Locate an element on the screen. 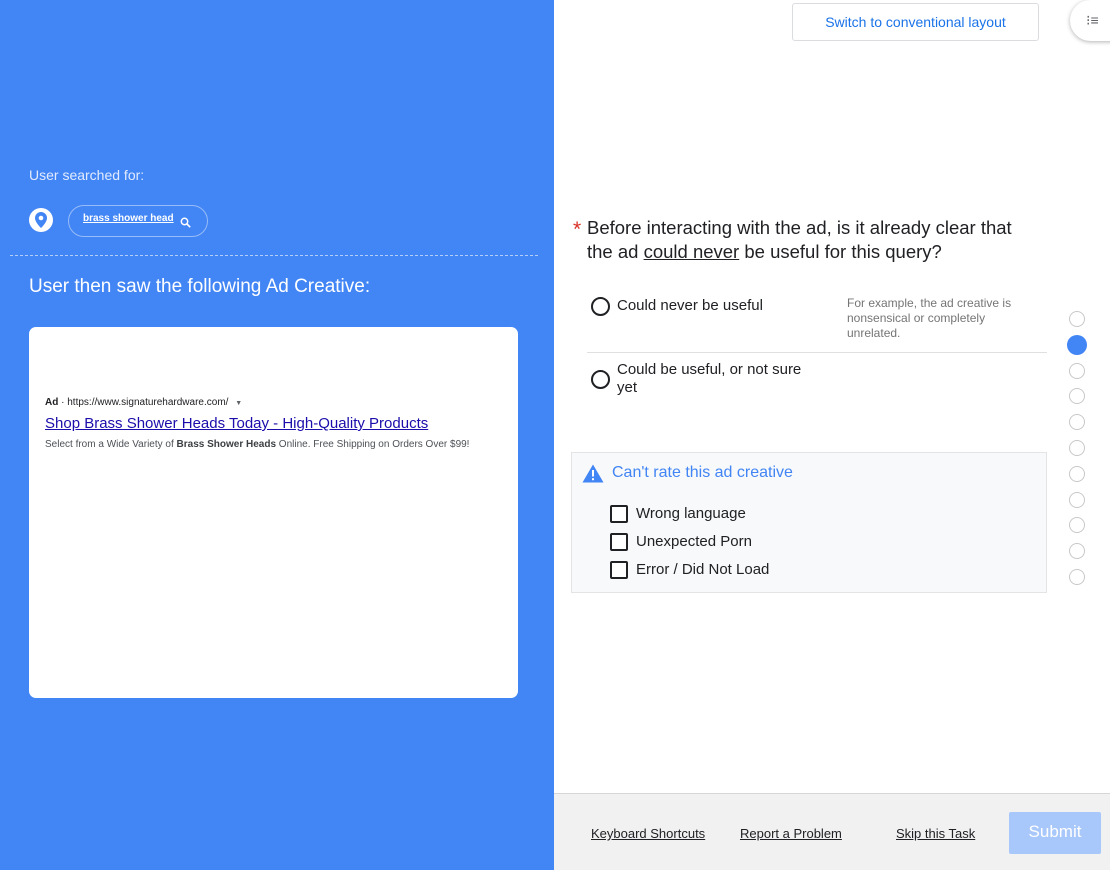 Image resolution: width=1110 pixels, height=870 pixels. ad-creative-heading: User then saw the following Ad Creative: is located at coordinates (200, 286).